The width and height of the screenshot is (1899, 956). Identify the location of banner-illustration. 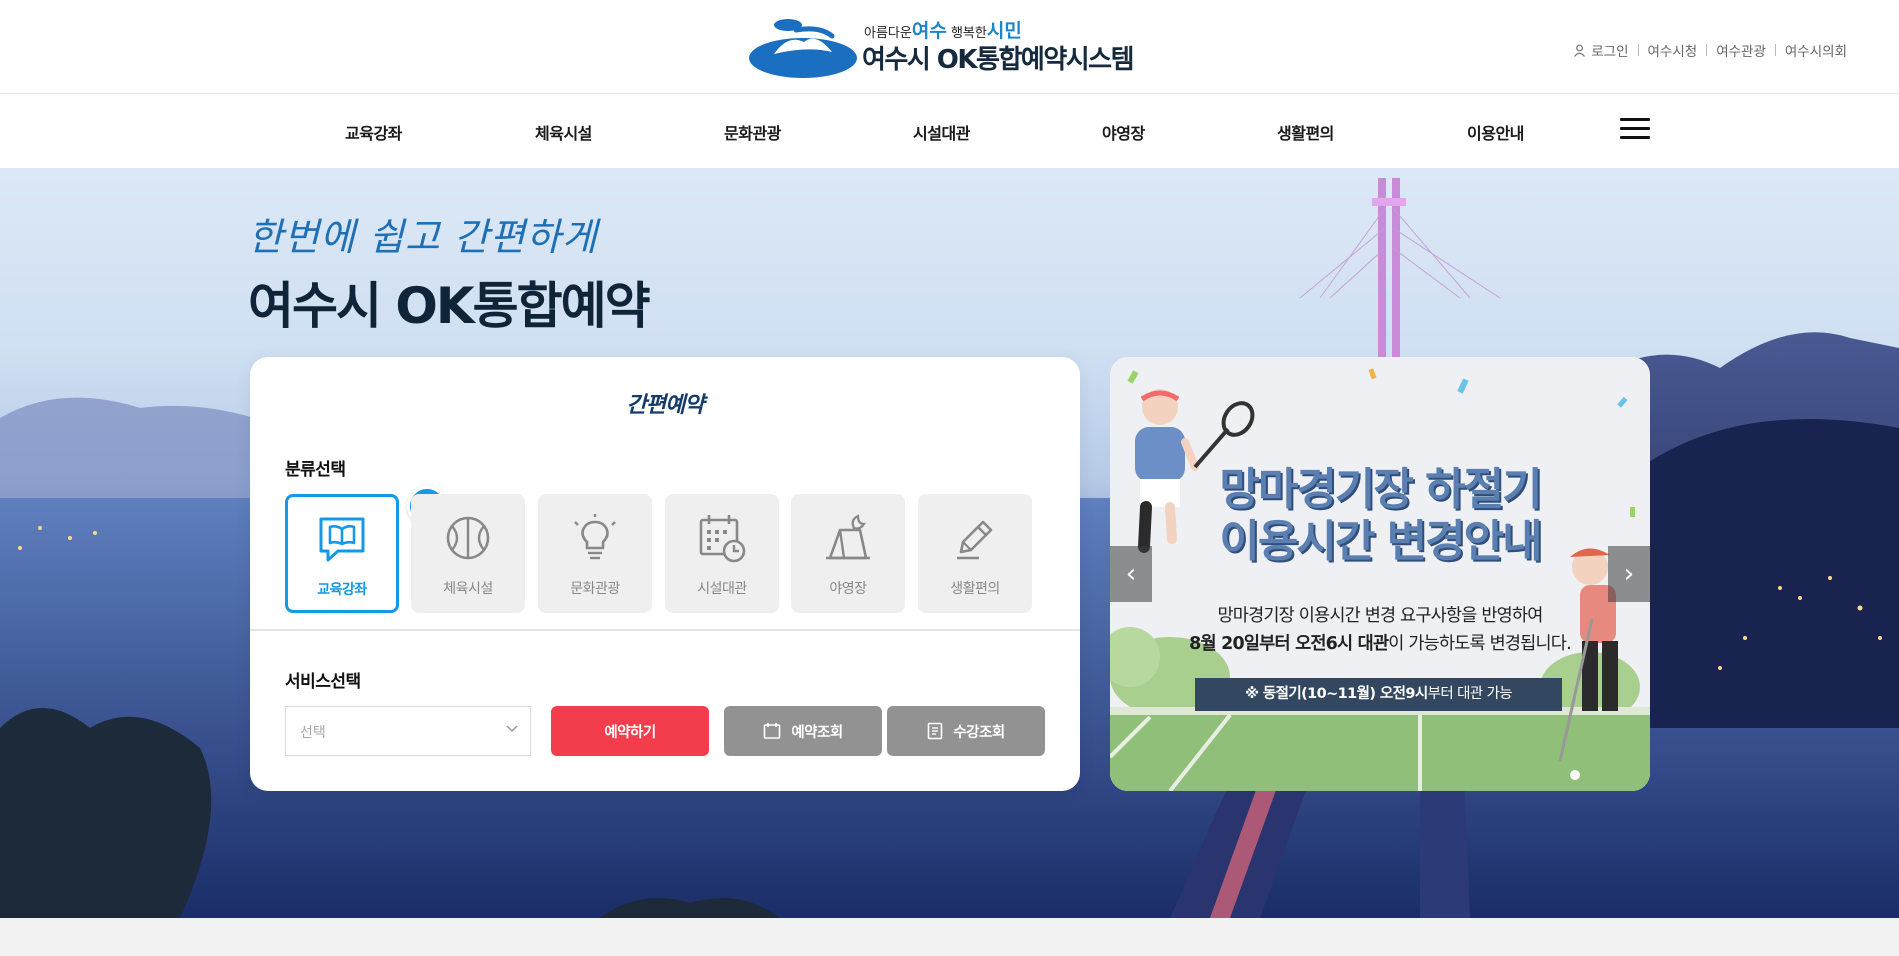
(1380, 574).